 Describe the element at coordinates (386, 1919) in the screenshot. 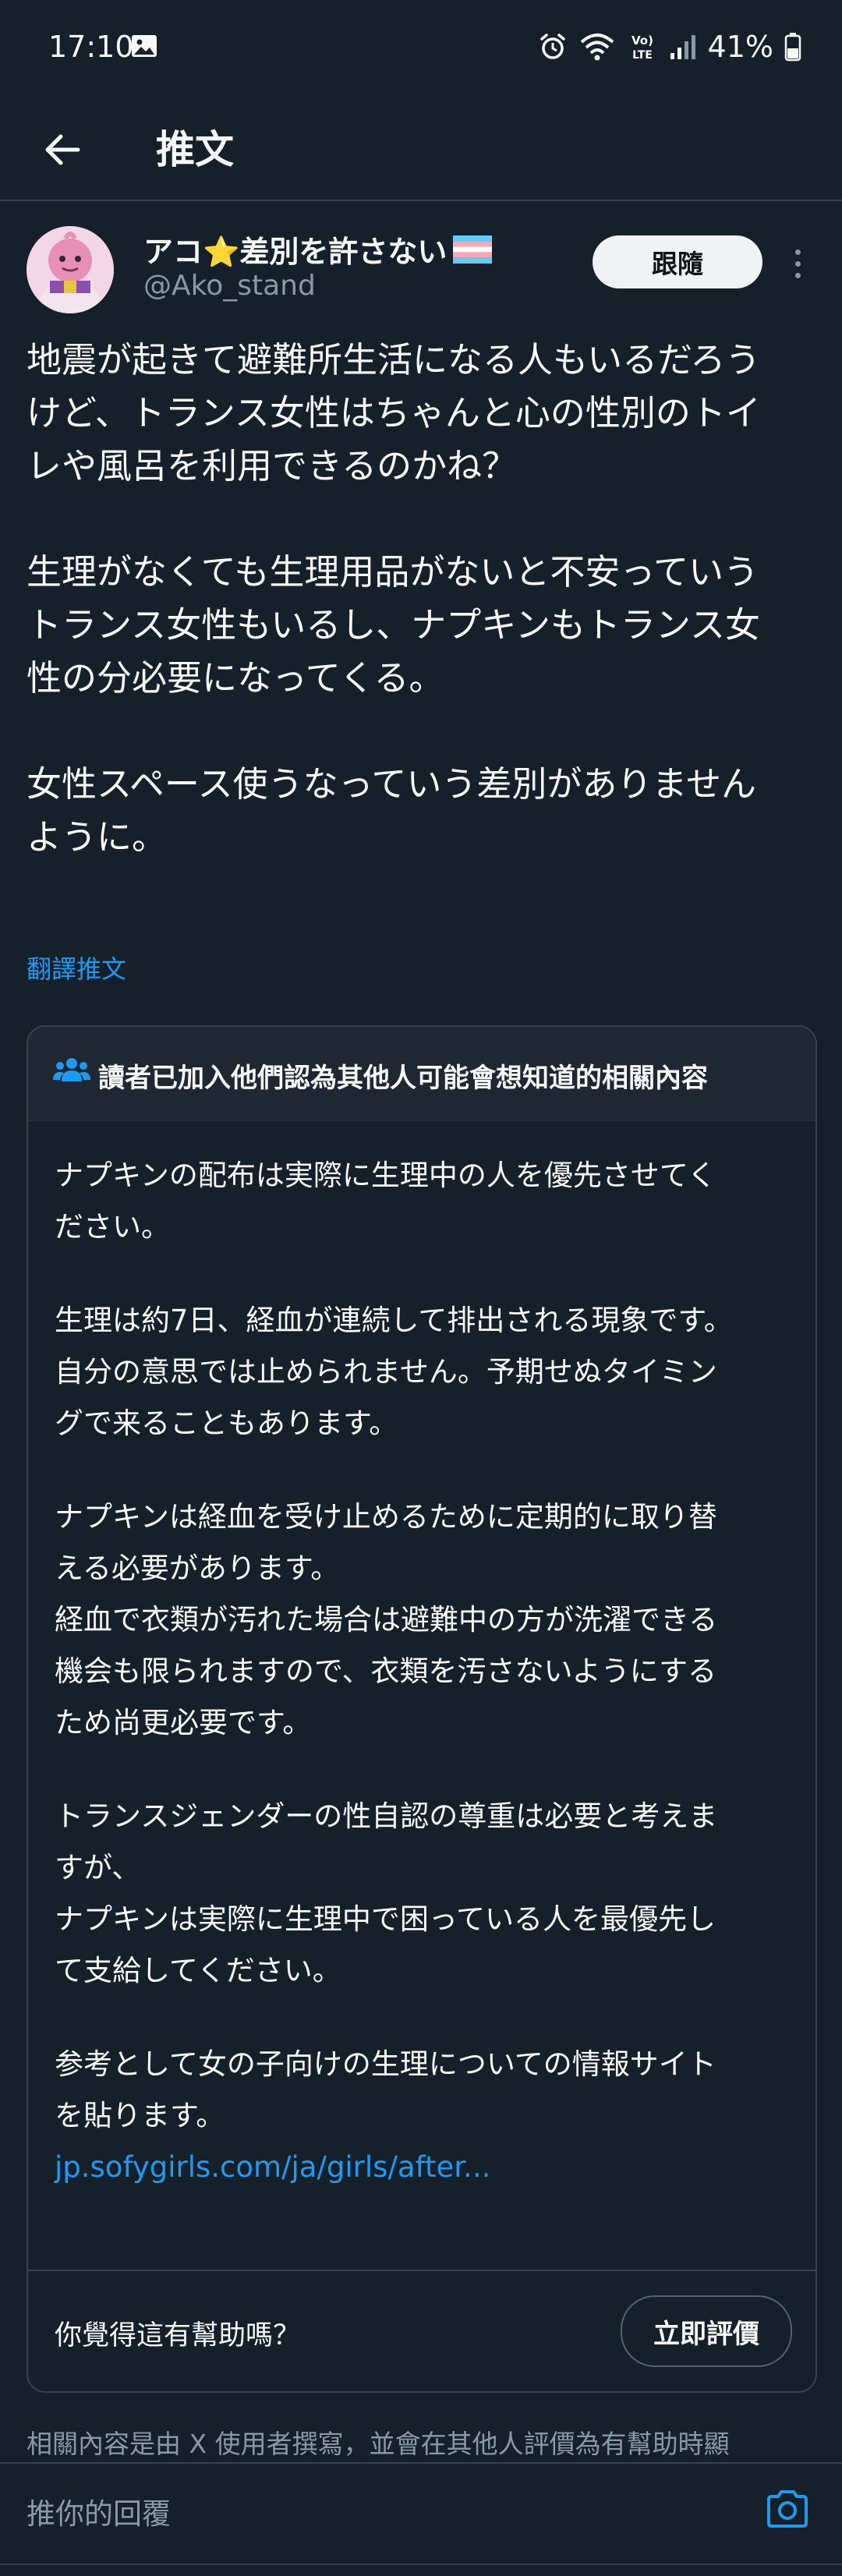

I see `note-line: ナプキンは実際に生理中で困っている人を最優先し` at that location.